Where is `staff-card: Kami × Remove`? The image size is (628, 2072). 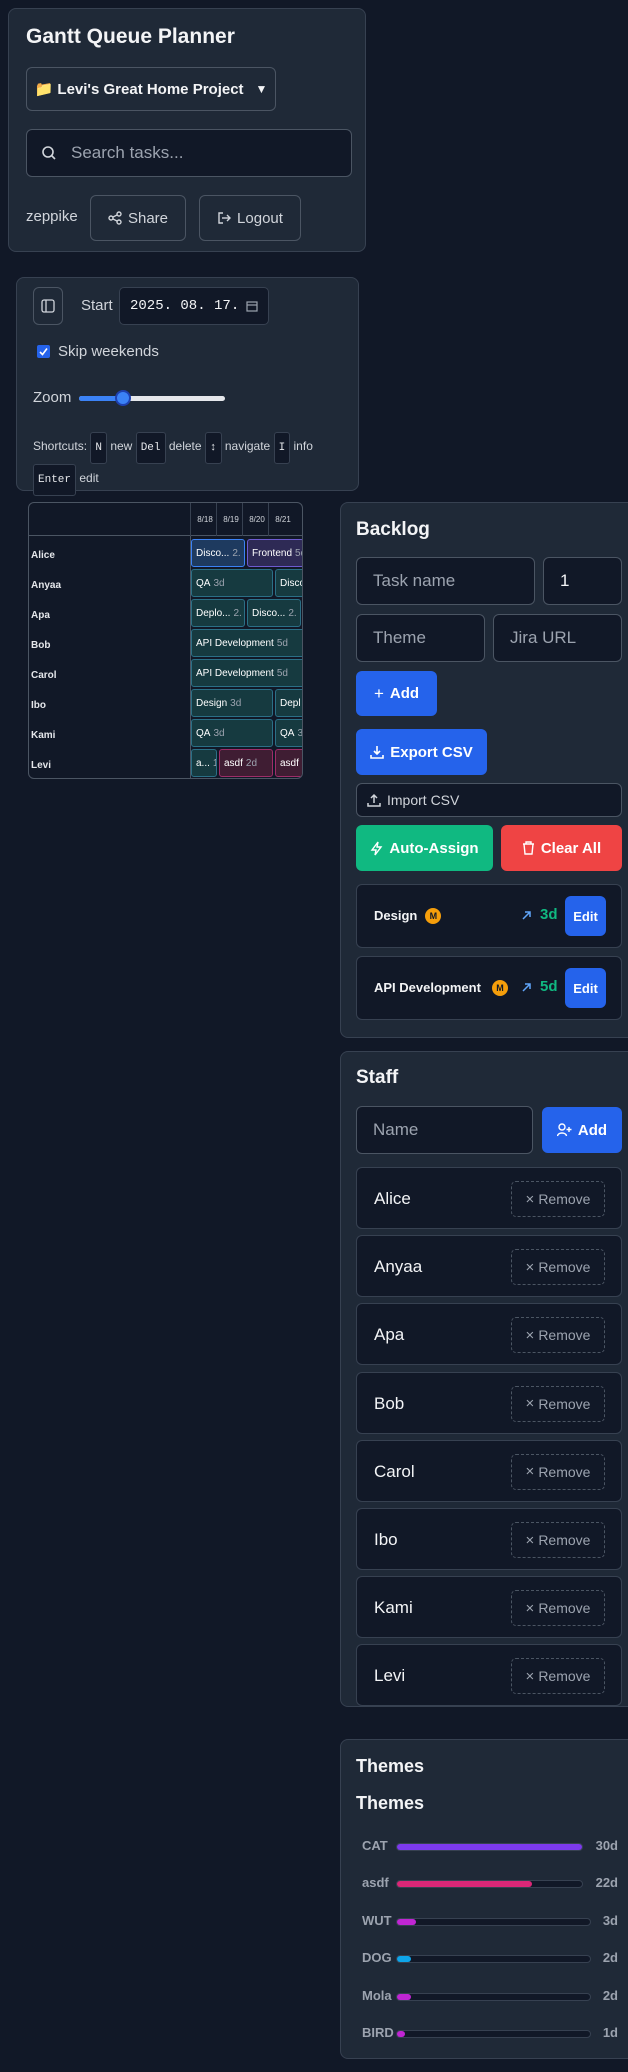
staff-card: Kami × Remove is located at coordinates (489, 1607).